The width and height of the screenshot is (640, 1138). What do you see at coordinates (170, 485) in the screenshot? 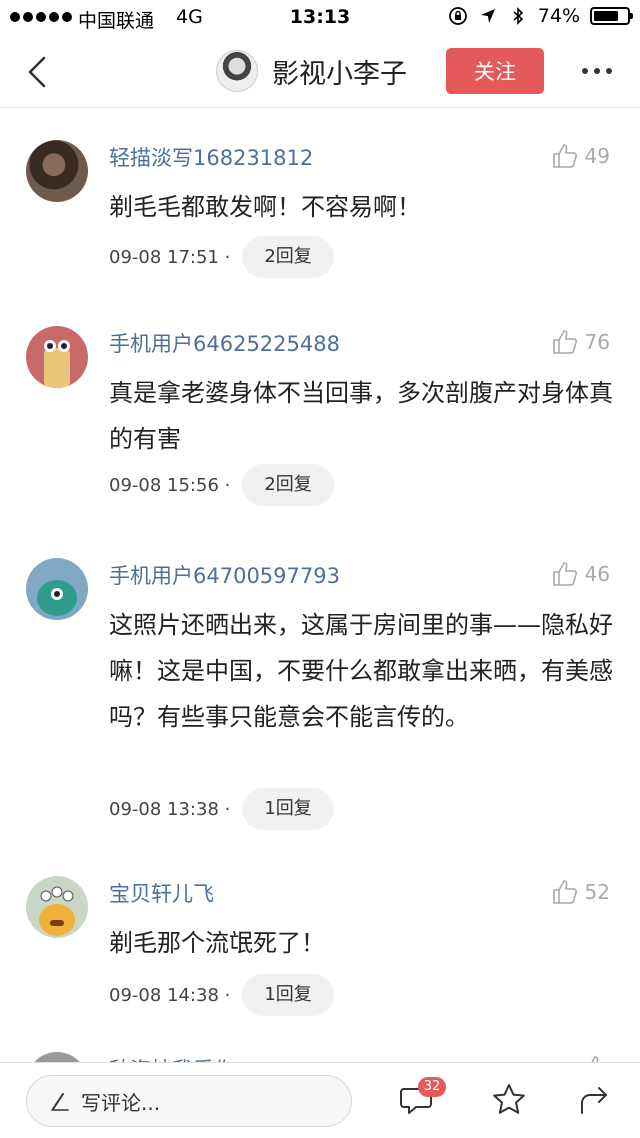
I see `comment-timestamp: 09-08 15:56 ·` at bounding box center [170, 485].